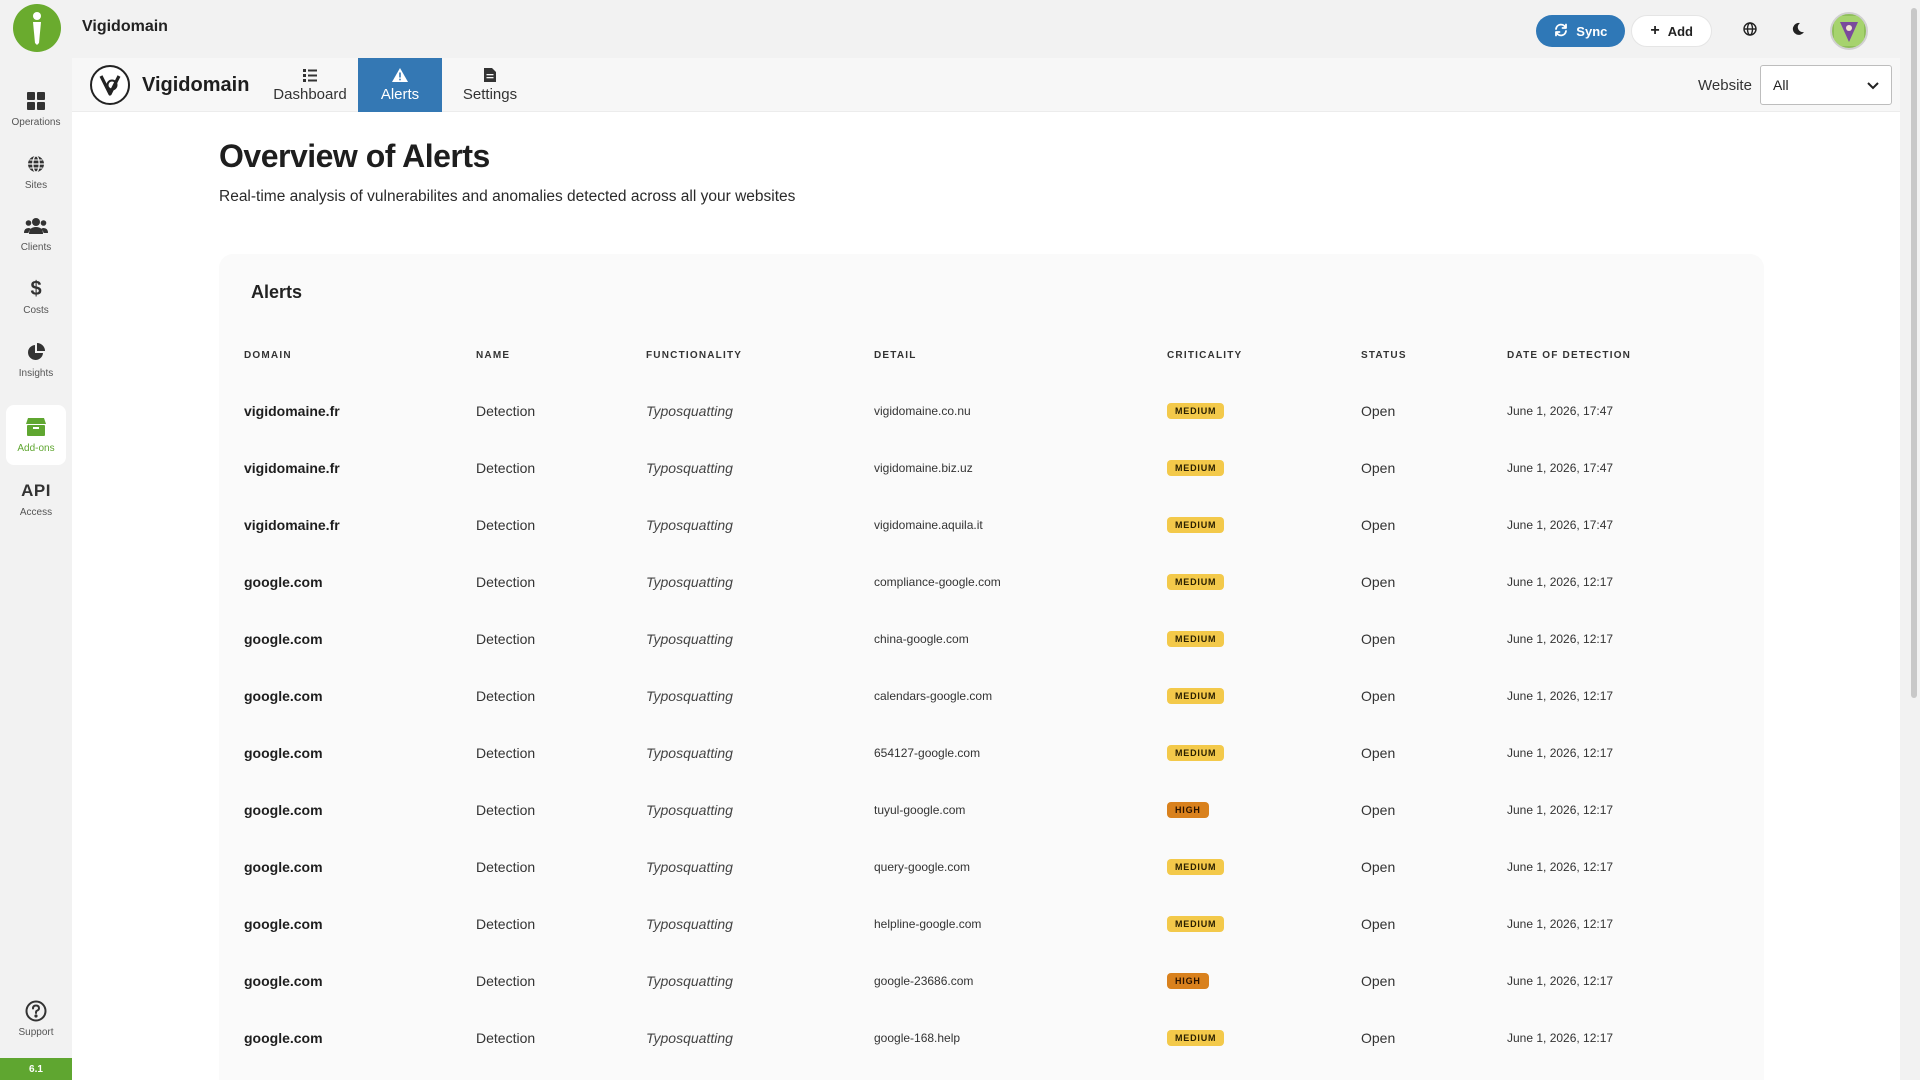  I want to click on rail-item-label: Costs, so click(36, 310).